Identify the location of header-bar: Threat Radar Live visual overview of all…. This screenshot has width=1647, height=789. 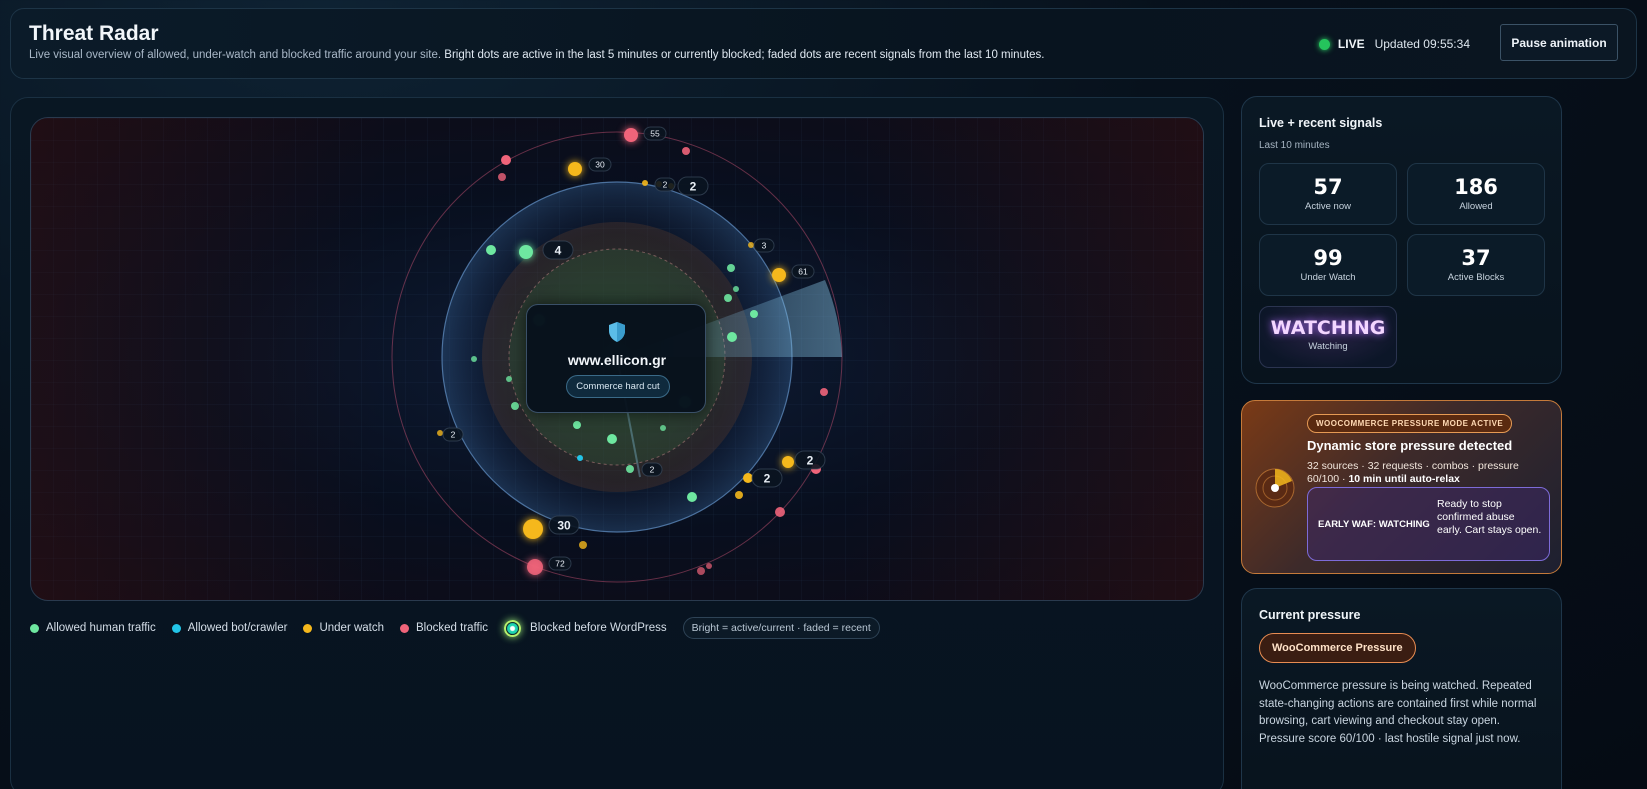
(823, 43).